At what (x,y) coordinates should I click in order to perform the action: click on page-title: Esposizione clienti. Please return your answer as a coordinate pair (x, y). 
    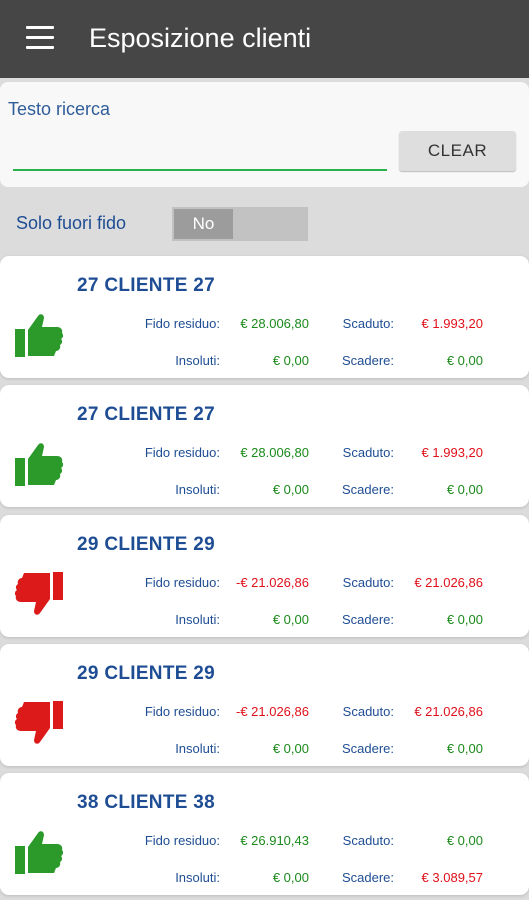
    Looking at the image, I should click on (200, 38).